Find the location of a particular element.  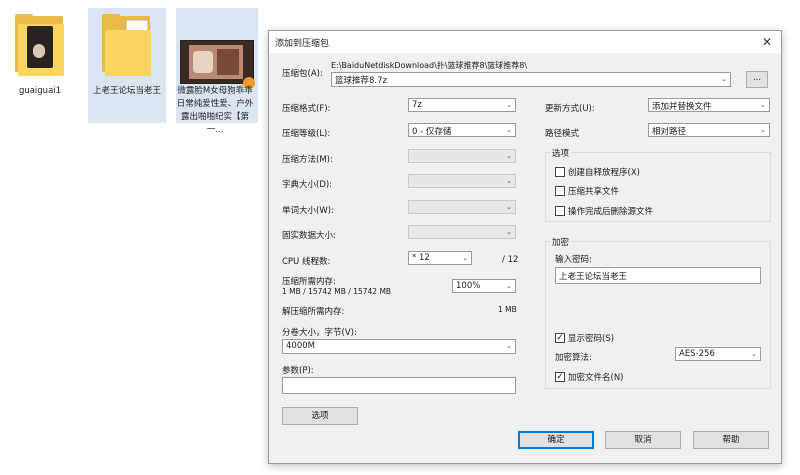

cpu-threads-select: * 12 ⌄ is located at coordinates (440, 258).